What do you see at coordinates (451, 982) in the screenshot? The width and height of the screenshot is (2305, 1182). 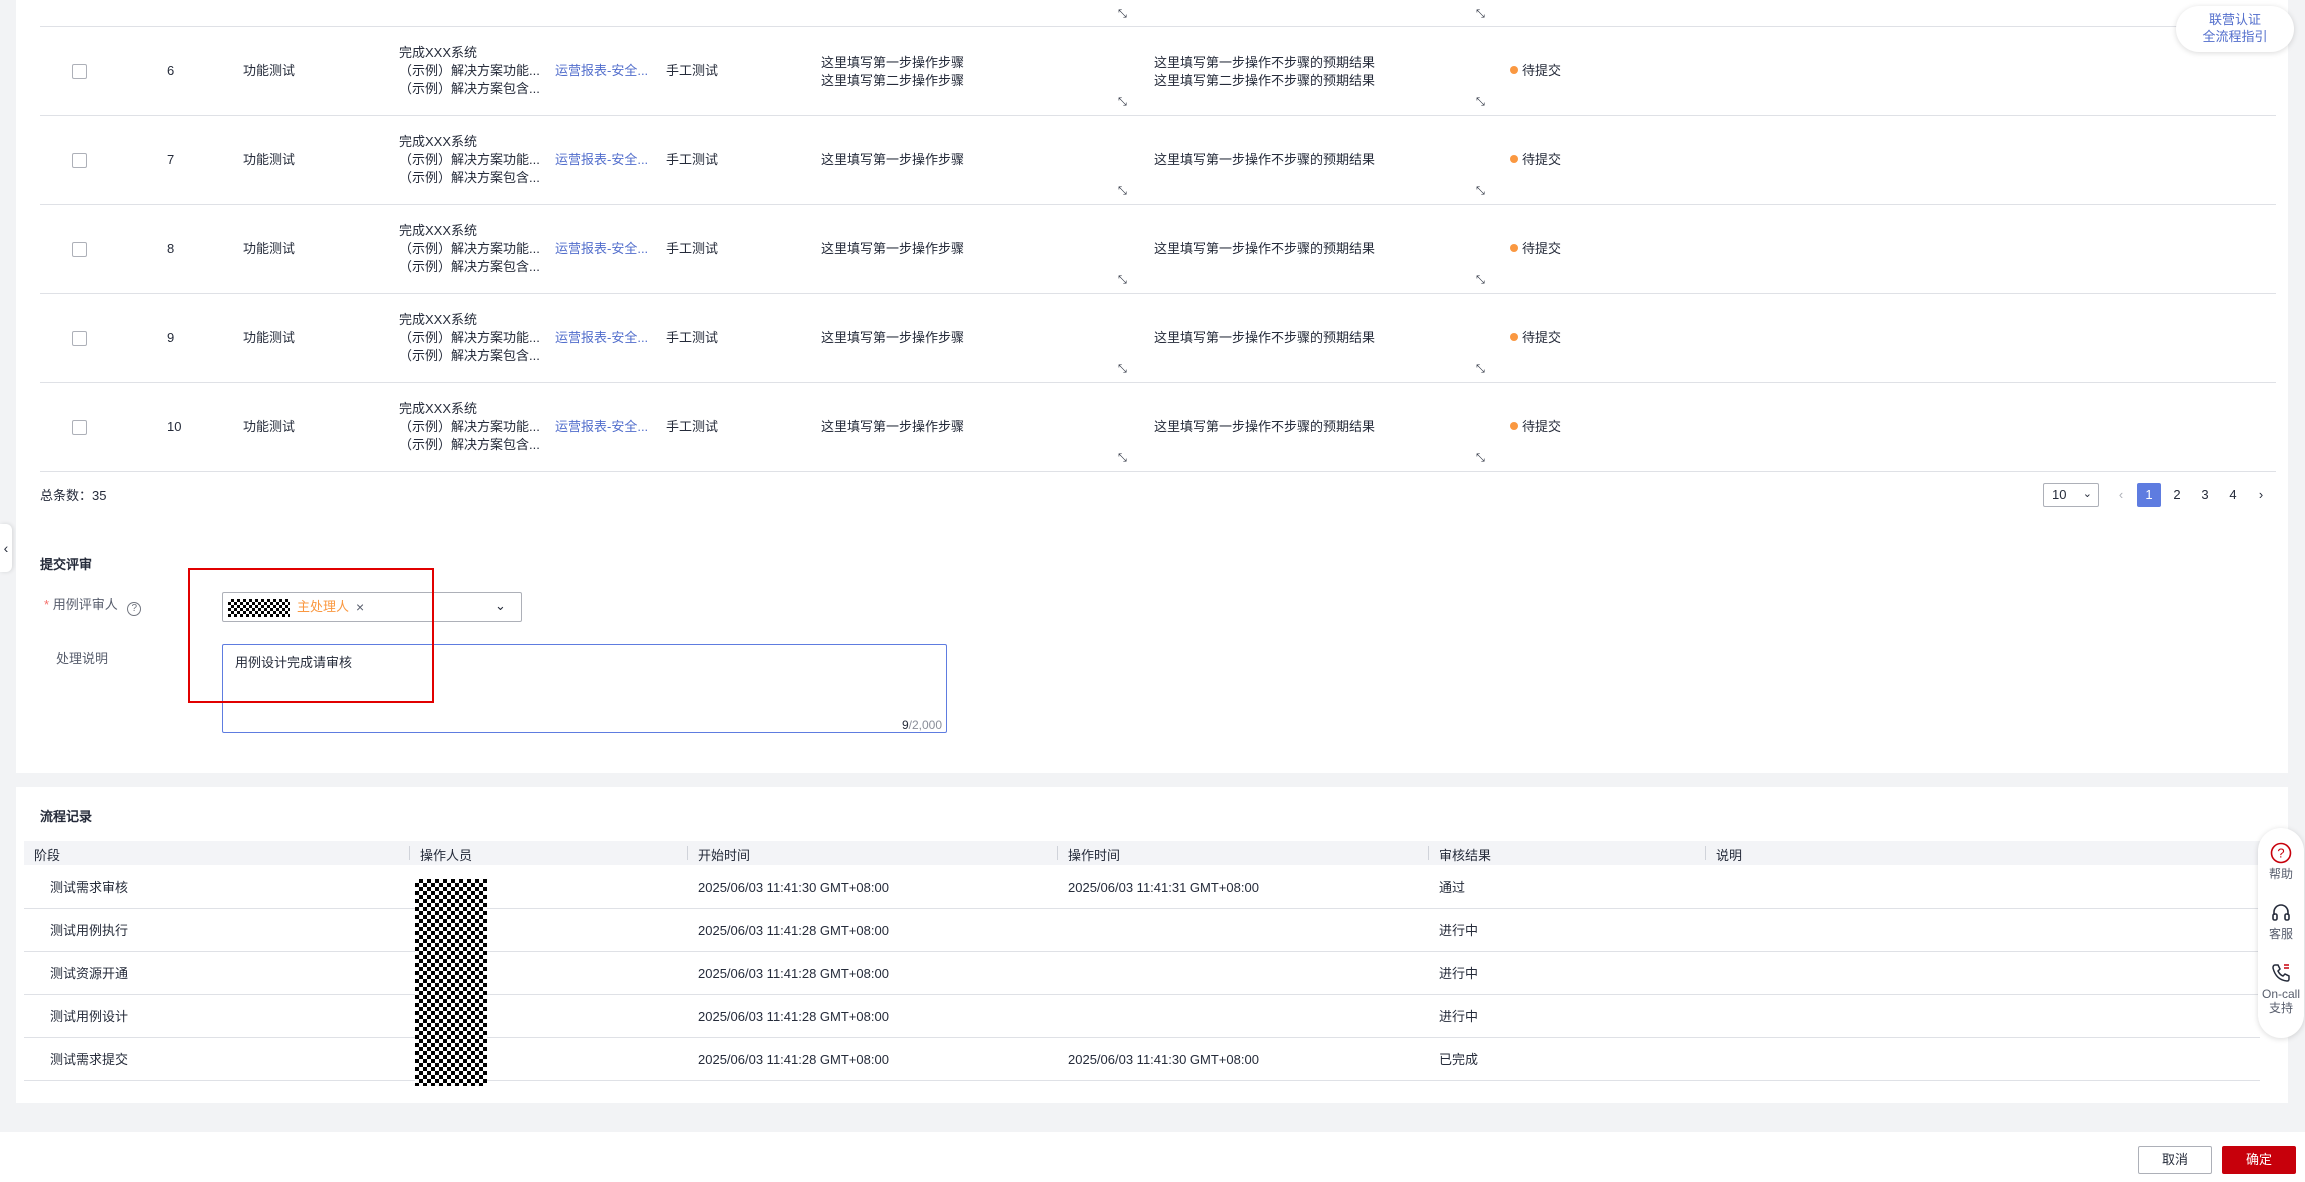 I see `operator-avatars-masked` at bounding box center [451, 982].